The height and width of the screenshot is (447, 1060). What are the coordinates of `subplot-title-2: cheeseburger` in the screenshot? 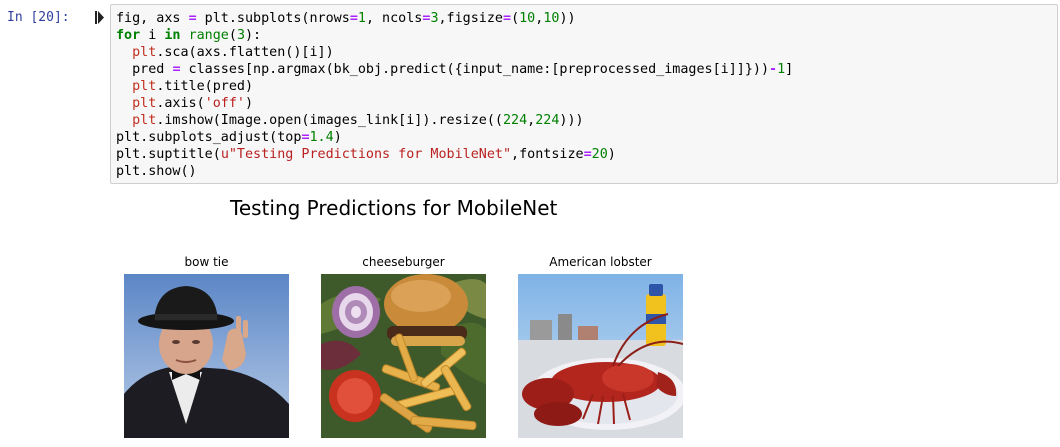 It's located at (403, 262).